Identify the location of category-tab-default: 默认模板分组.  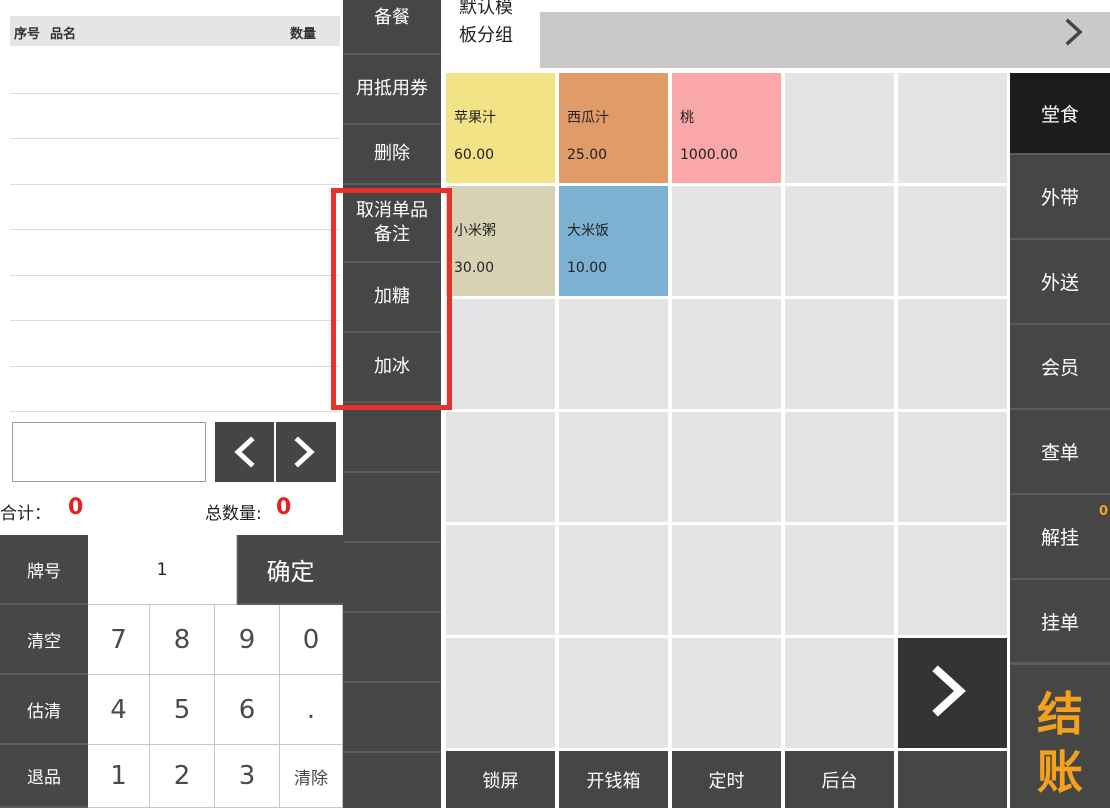
(490, 35).